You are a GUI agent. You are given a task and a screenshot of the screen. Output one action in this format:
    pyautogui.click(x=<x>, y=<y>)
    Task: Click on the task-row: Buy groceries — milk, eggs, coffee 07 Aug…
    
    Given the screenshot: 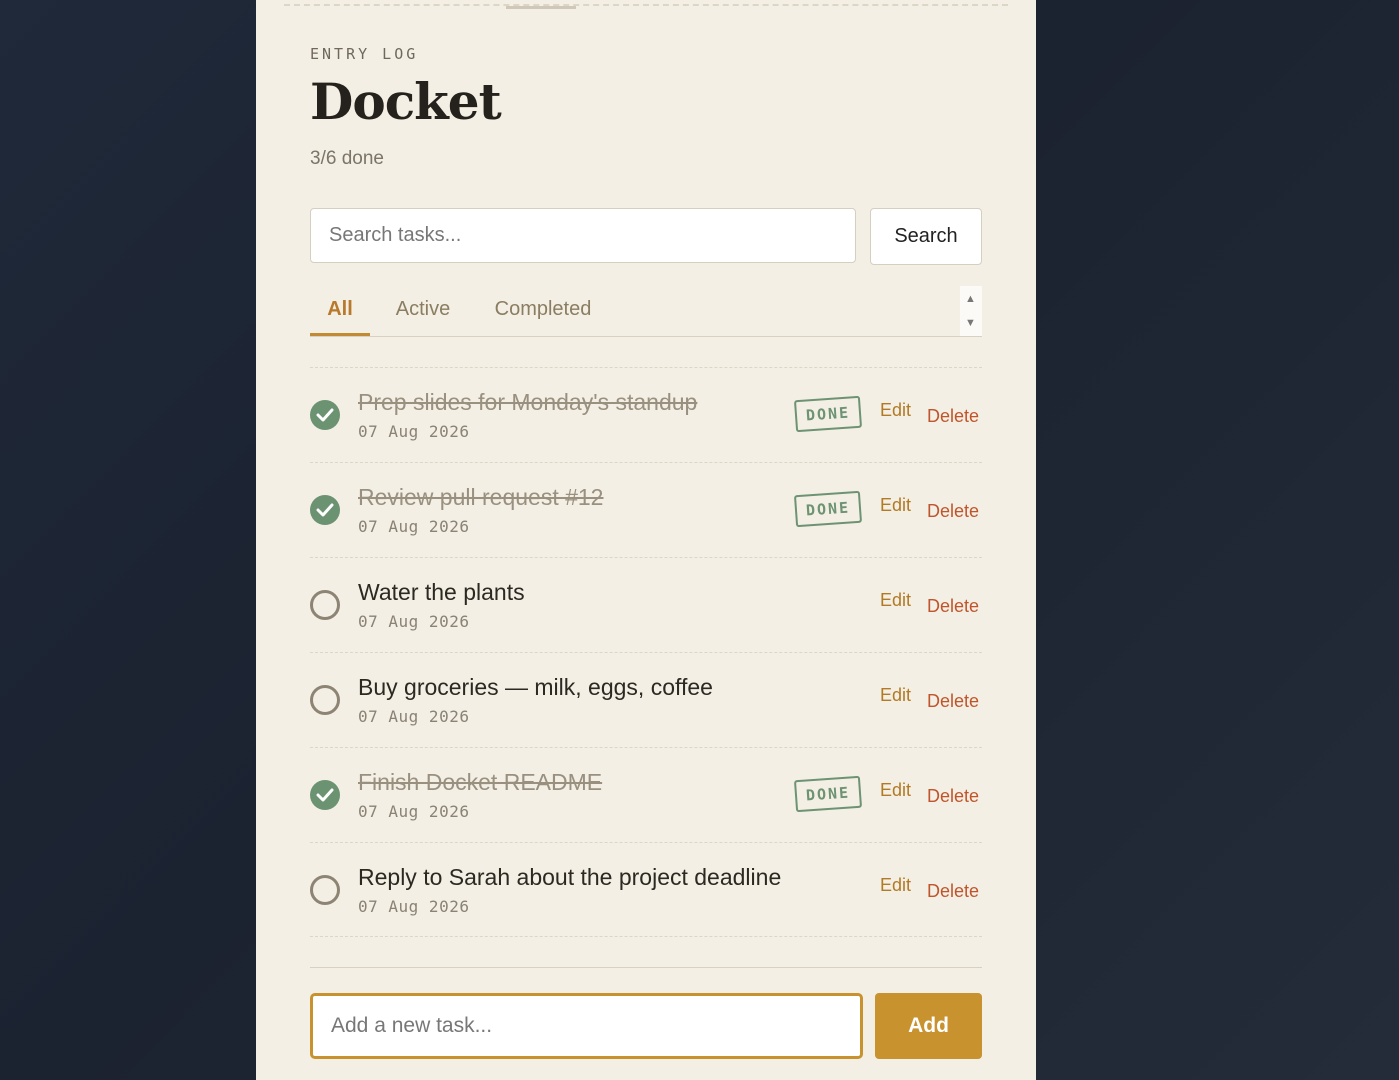 What is the action you would take?
    pyautogui.click(x=646, y=699)
    